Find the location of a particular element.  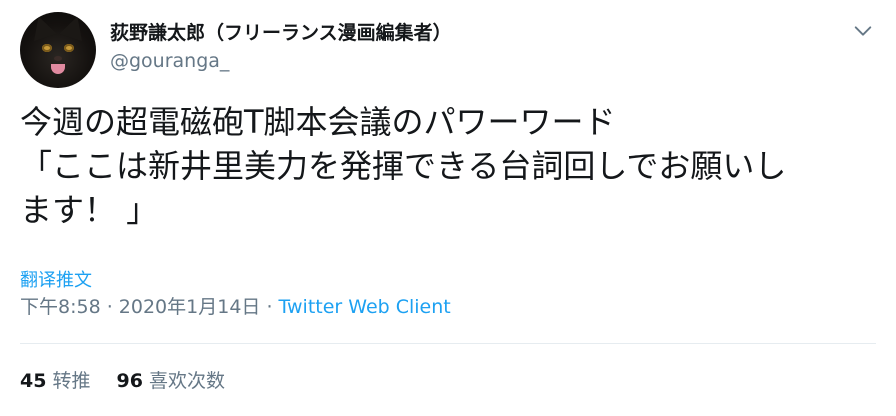

cat-tongue is located at coordinates (58, 69).